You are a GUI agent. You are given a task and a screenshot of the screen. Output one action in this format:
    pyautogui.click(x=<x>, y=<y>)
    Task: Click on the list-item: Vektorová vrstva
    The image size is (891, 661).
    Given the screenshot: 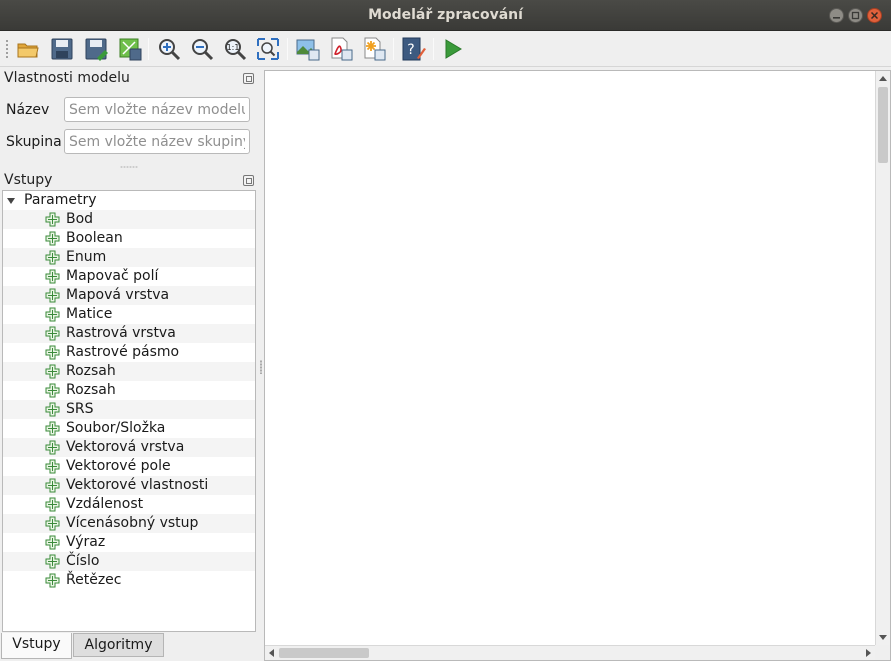 What is the action you would take?
    pyautogui.click(x=129, y=447)
    